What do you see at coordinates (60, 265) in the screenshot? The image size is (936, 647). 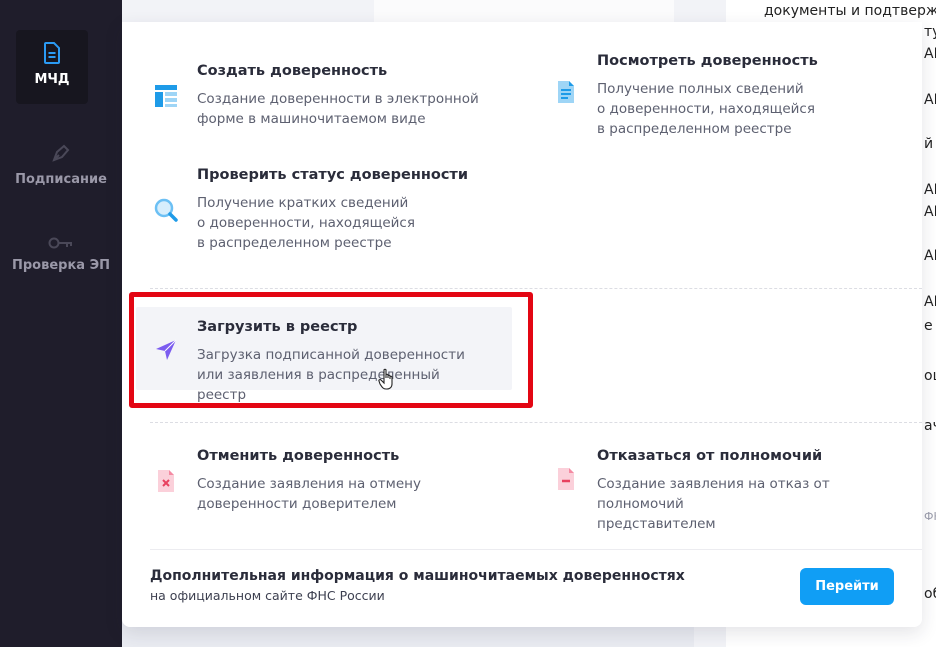 I see `sidebar-item-label: Проверка ЭП` at bounding box center [60, 265].